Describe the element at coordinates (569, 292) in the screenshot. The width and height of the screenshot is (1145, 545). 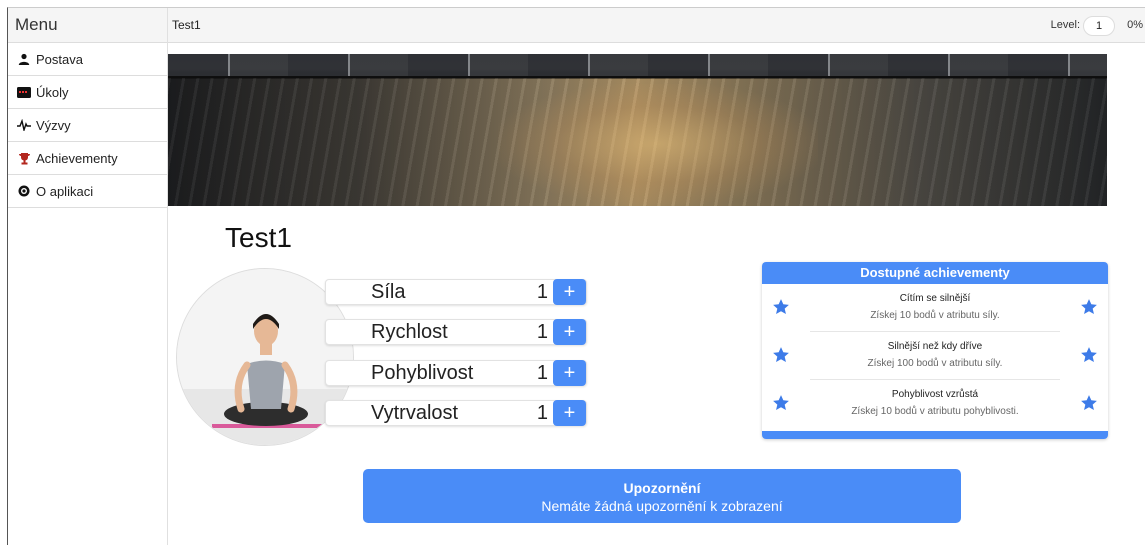
I see `increase-sila-button: +` at that location.